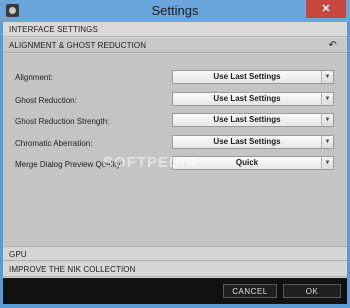 The image size is (350, 308). Describe the element at coordinates (247, 98) in the screenshot. I see `ghost-reduction-value: Use Last Settings` at that location.